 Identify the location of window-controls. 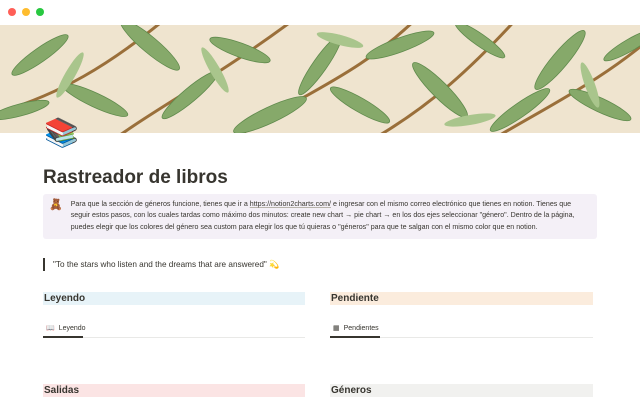
(26, 12).